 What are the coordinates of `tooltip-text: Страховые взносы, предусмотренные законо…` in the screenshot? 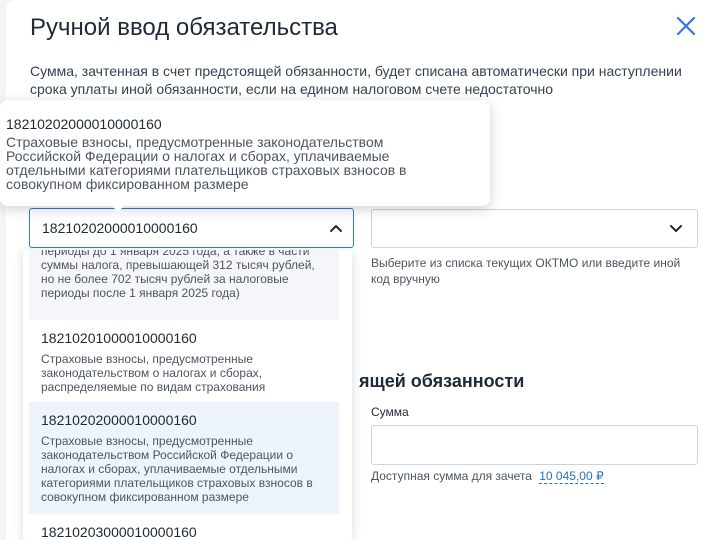 It's located at (206, 163).